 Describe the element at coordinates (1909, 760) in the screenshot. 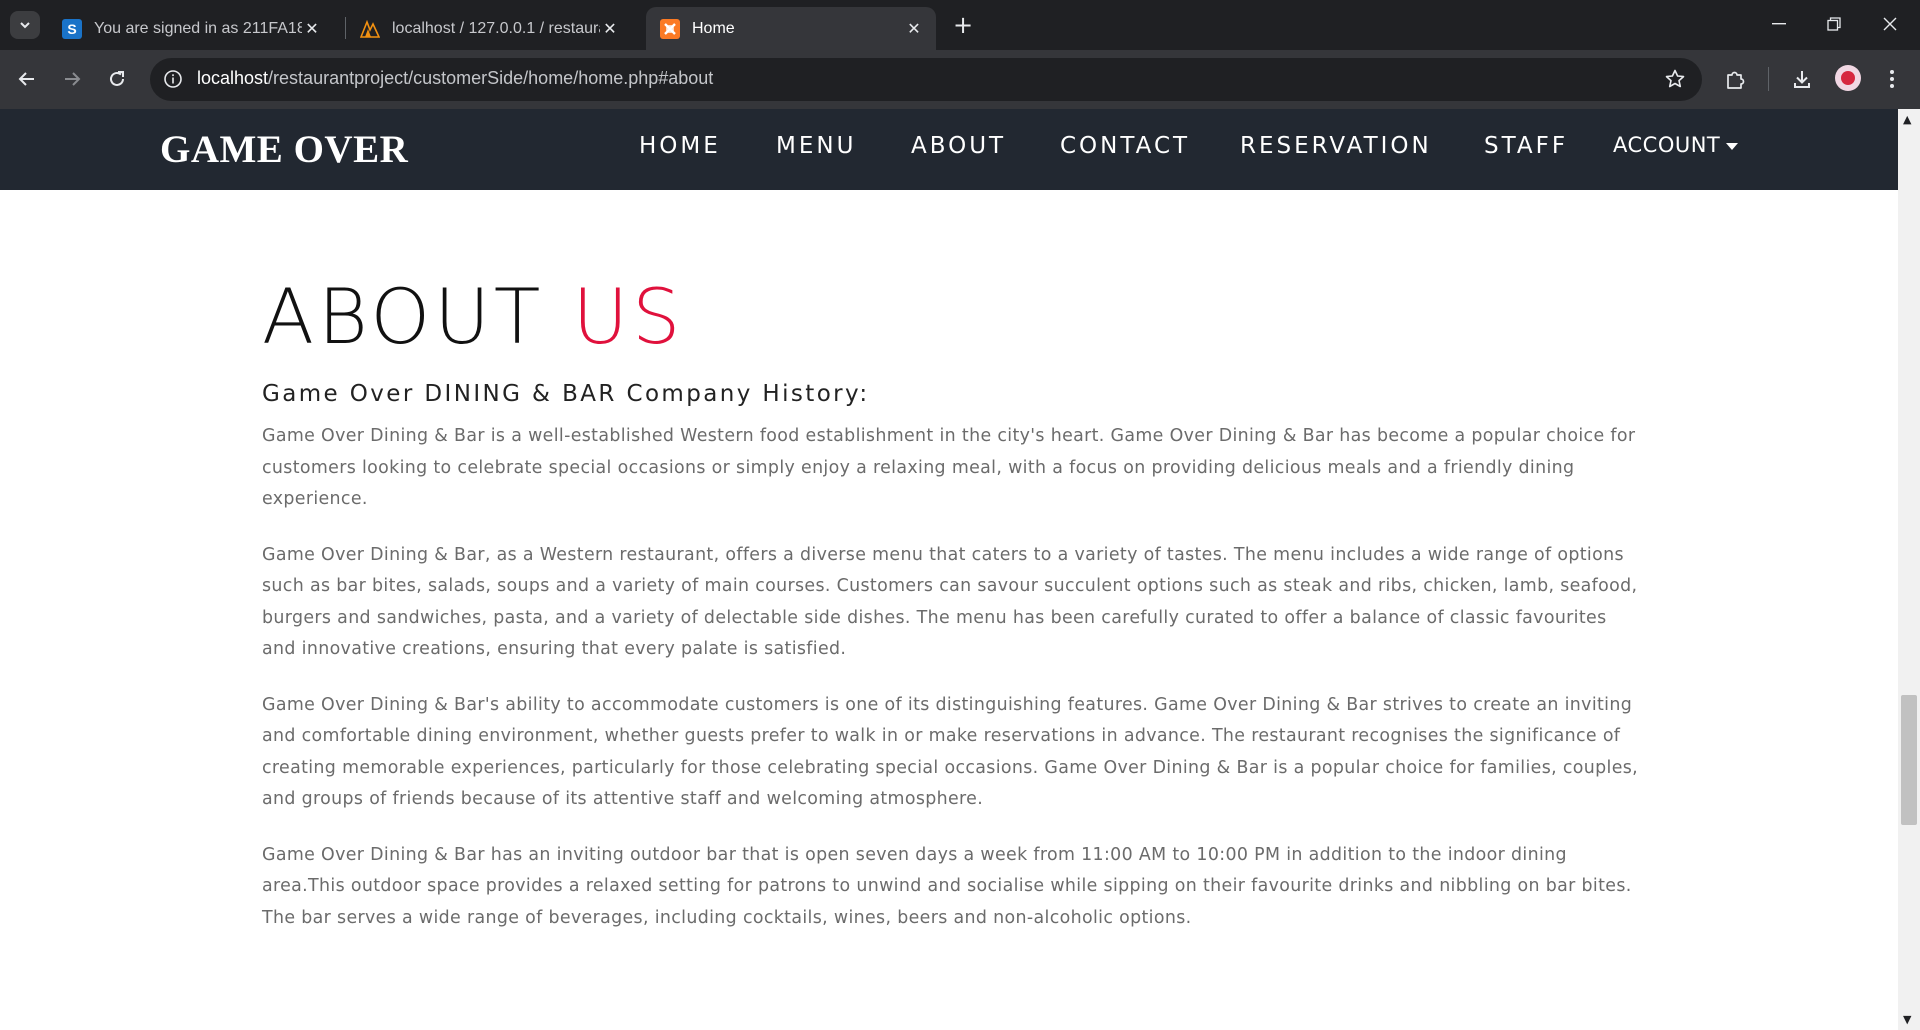

I see `scrollbar-thumb` at that location.